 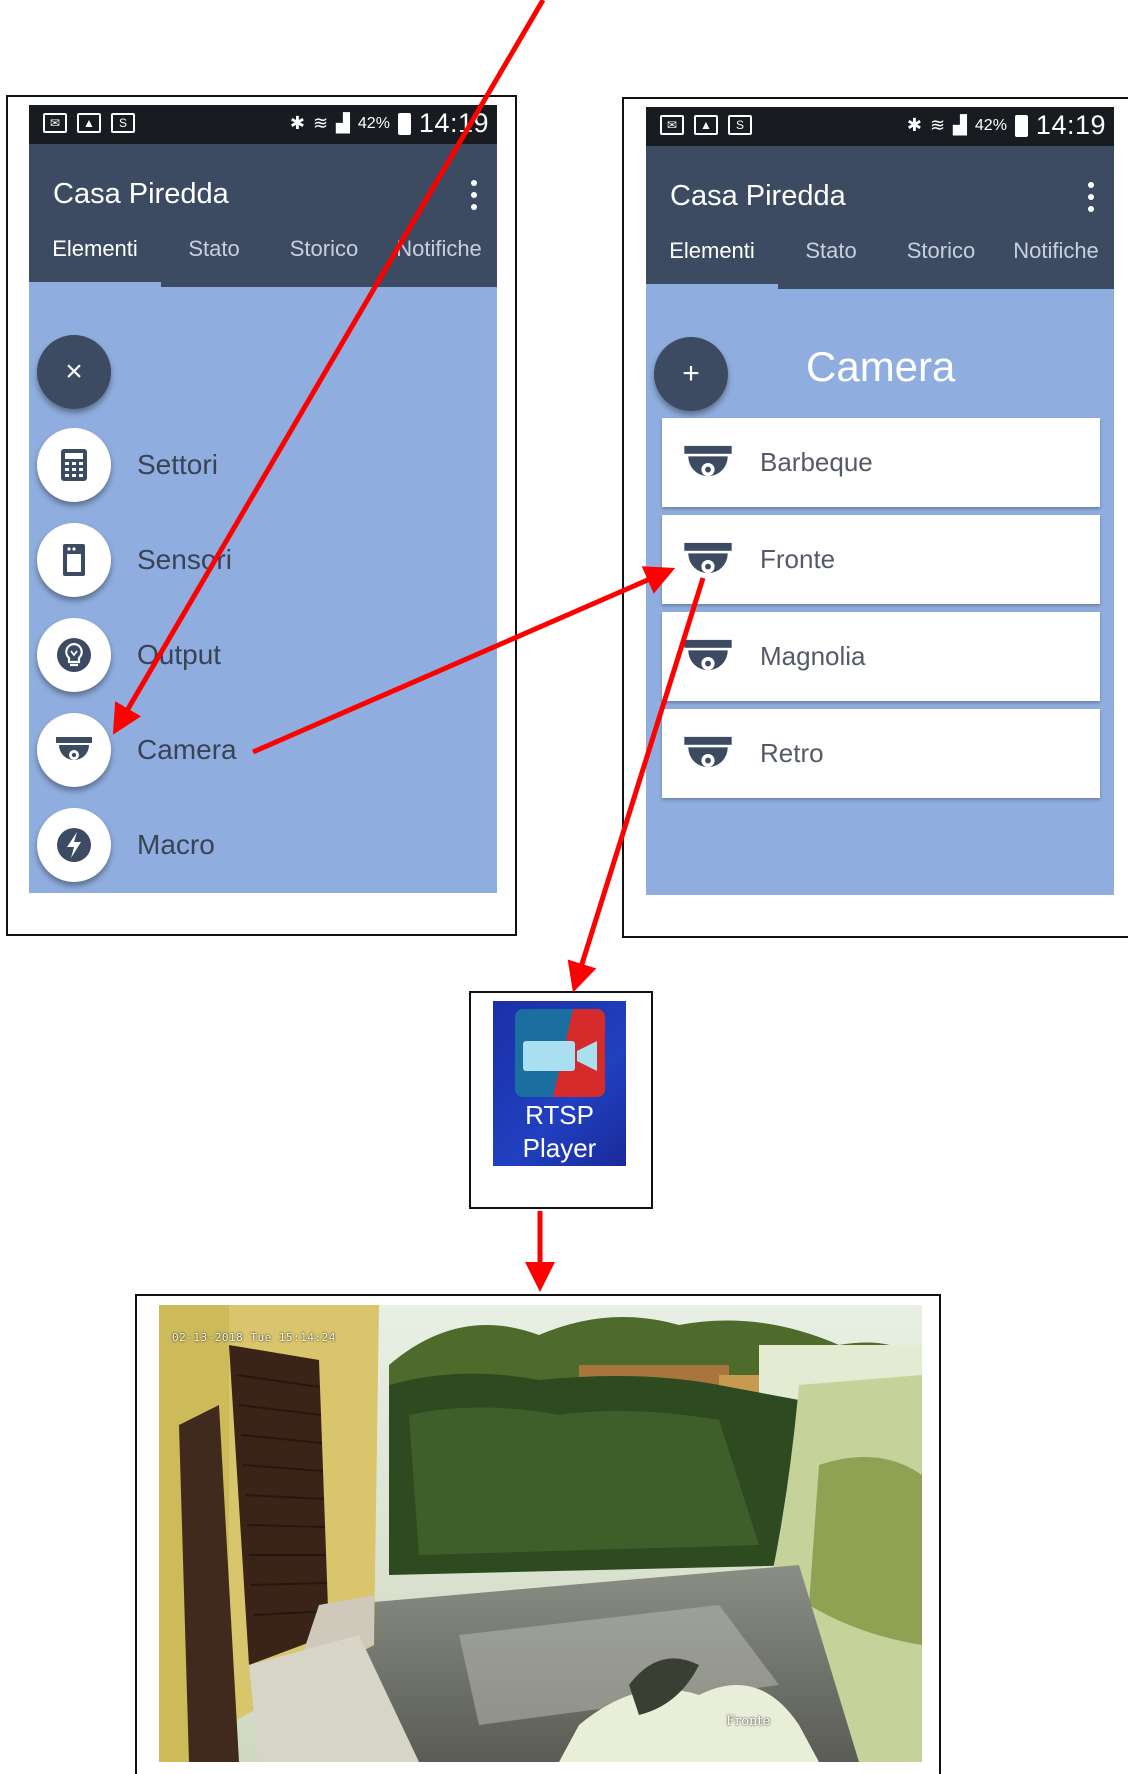 What do you see at coordinates (881, 366) in the screenshot?
I see `section-title: Camera` at bounding box center [881, 366].